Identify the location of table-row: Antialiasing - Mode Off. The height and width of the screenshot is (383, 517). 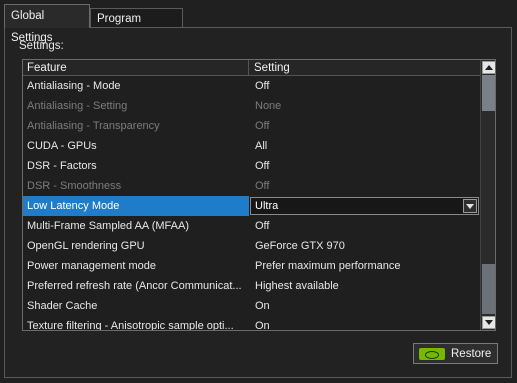
(251, 86).